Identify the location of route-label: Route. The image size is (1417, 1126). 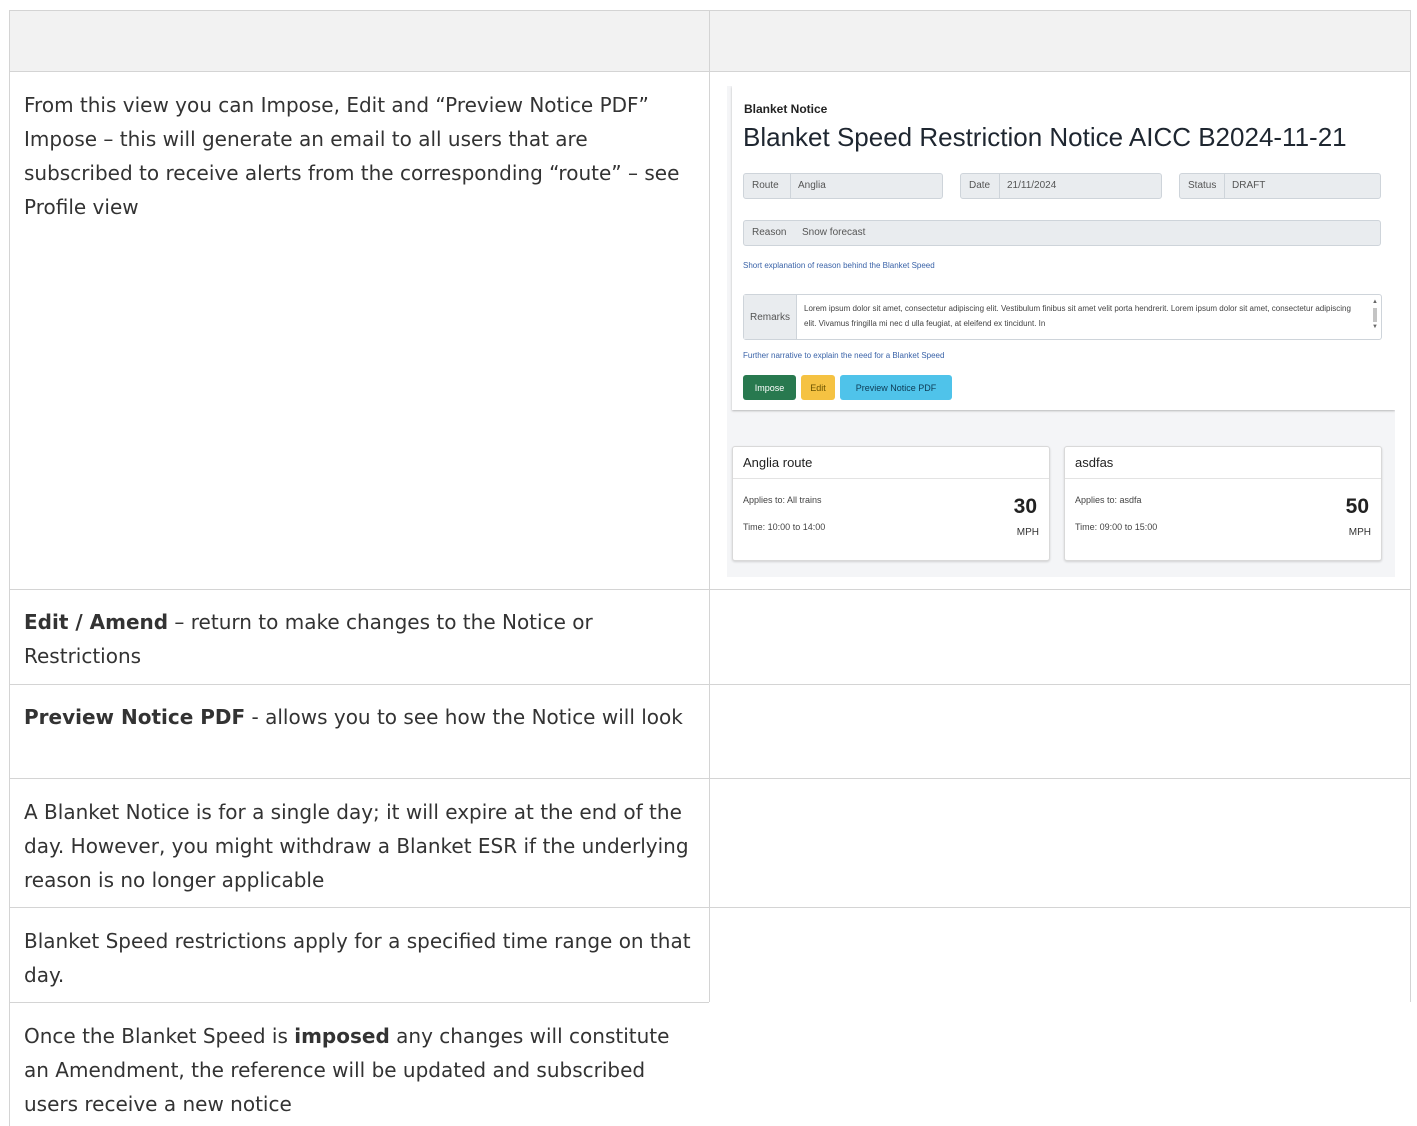
(765, 185).